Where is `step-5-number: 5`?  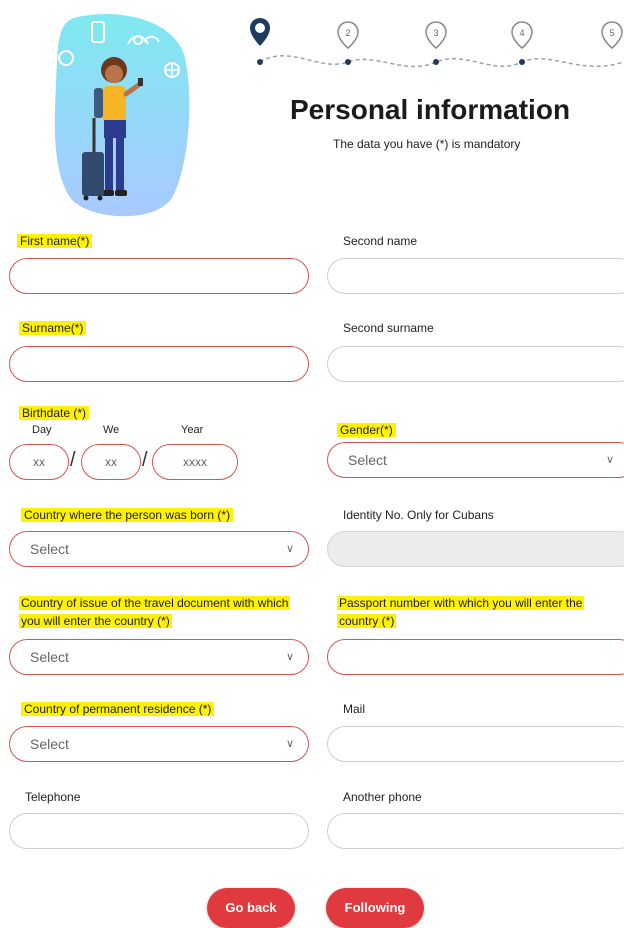
step-5-number: 5 is located at coordinates (611, 33).